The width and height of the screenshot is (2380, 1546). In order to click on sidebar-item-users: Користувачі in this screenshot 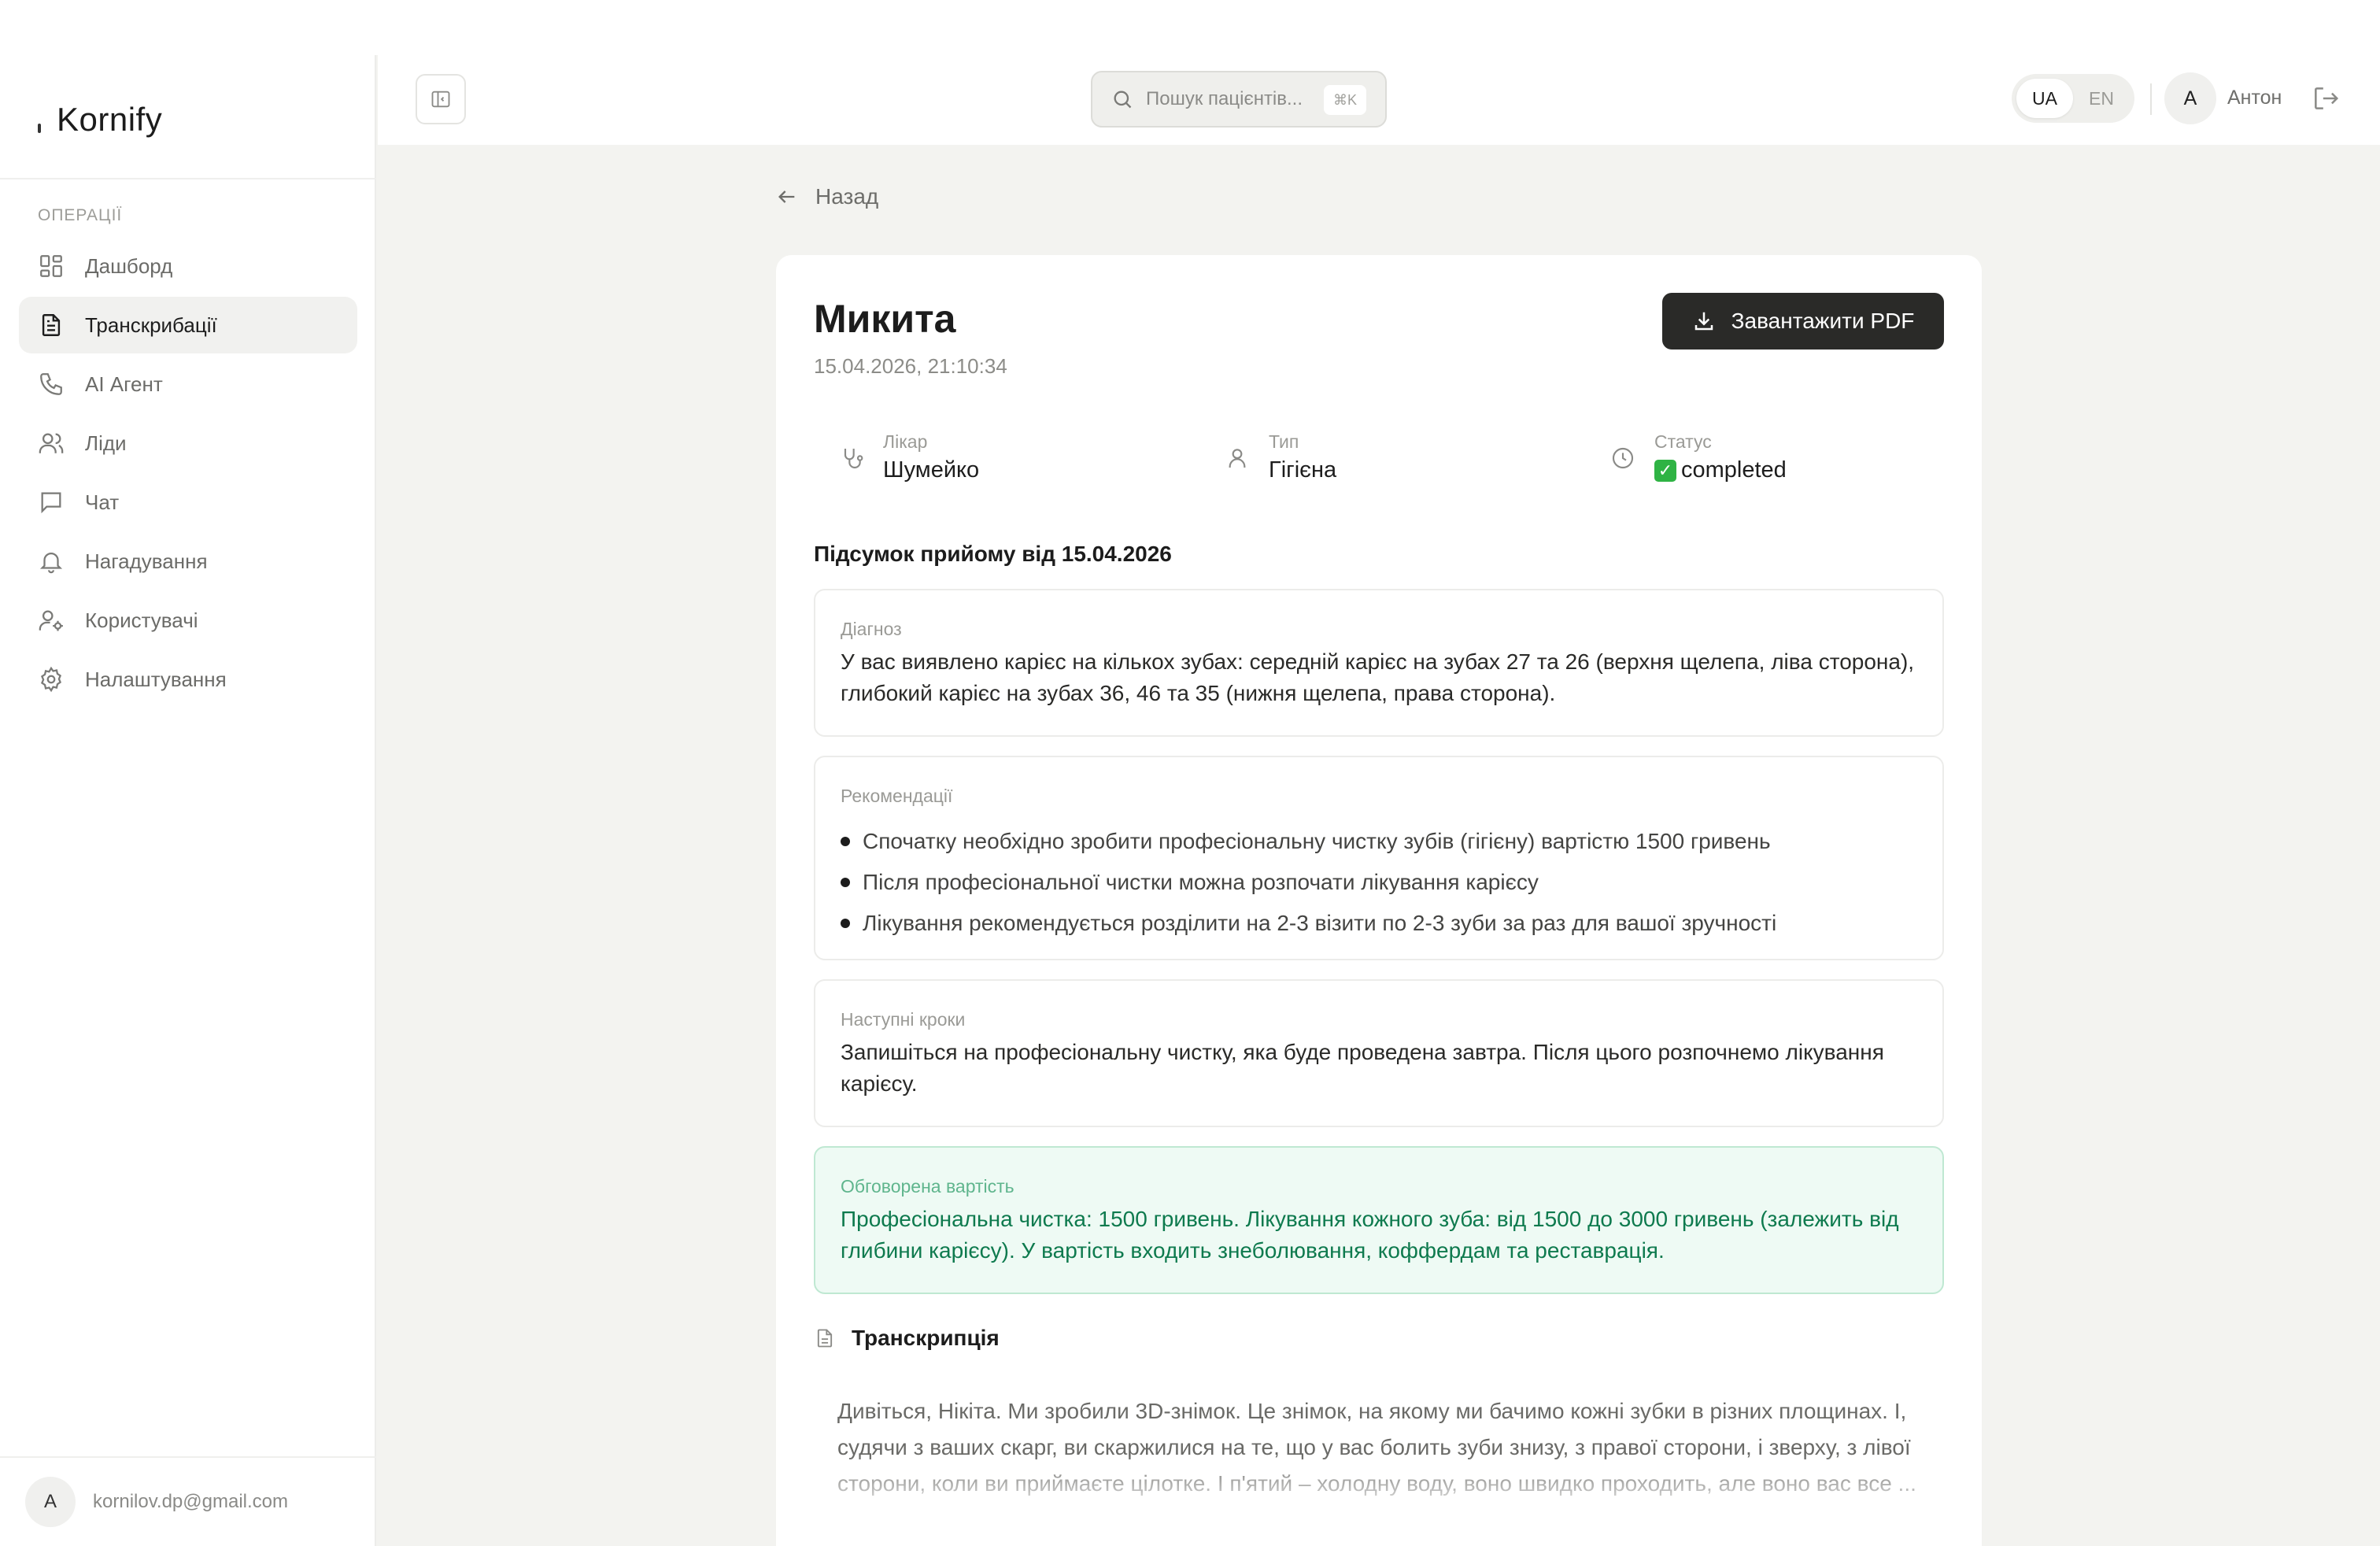, I will do `click(188, 620)`.